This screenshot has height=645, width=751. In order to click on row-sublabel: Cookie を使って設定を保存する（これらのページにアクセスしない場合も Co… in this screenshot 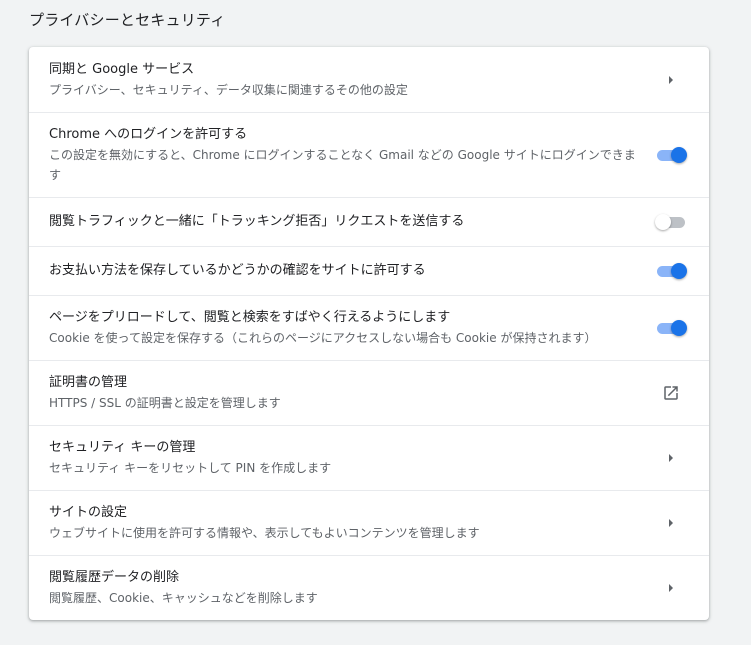, I will do `click(323, 338)`.